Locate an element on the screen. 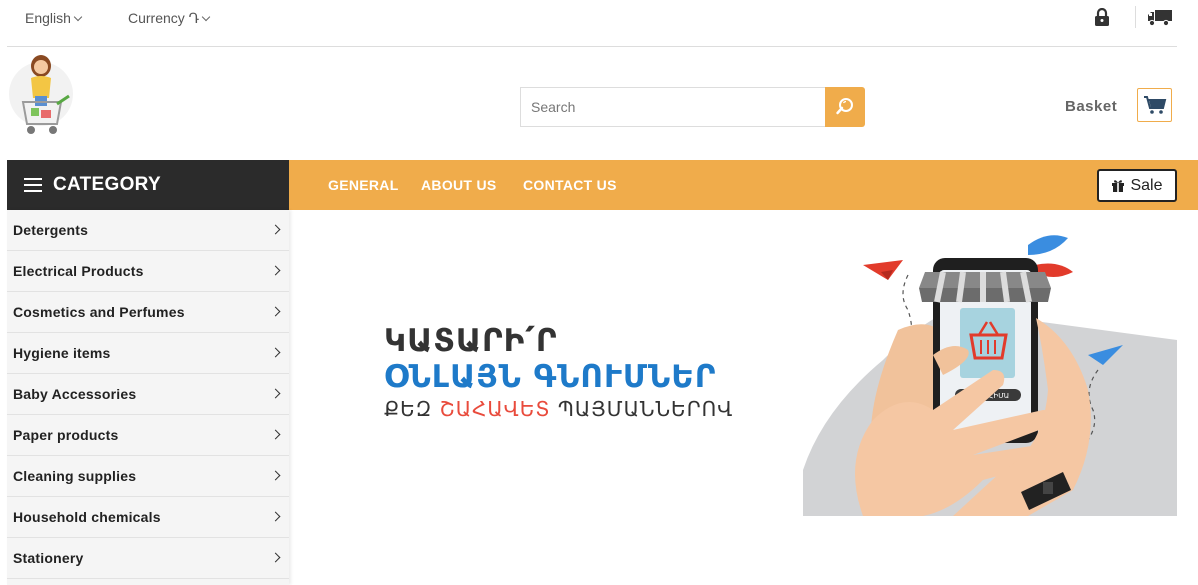 This screenshot has height=585, width=1198. sale-label: Sale is located at coordinates (1146, 185).